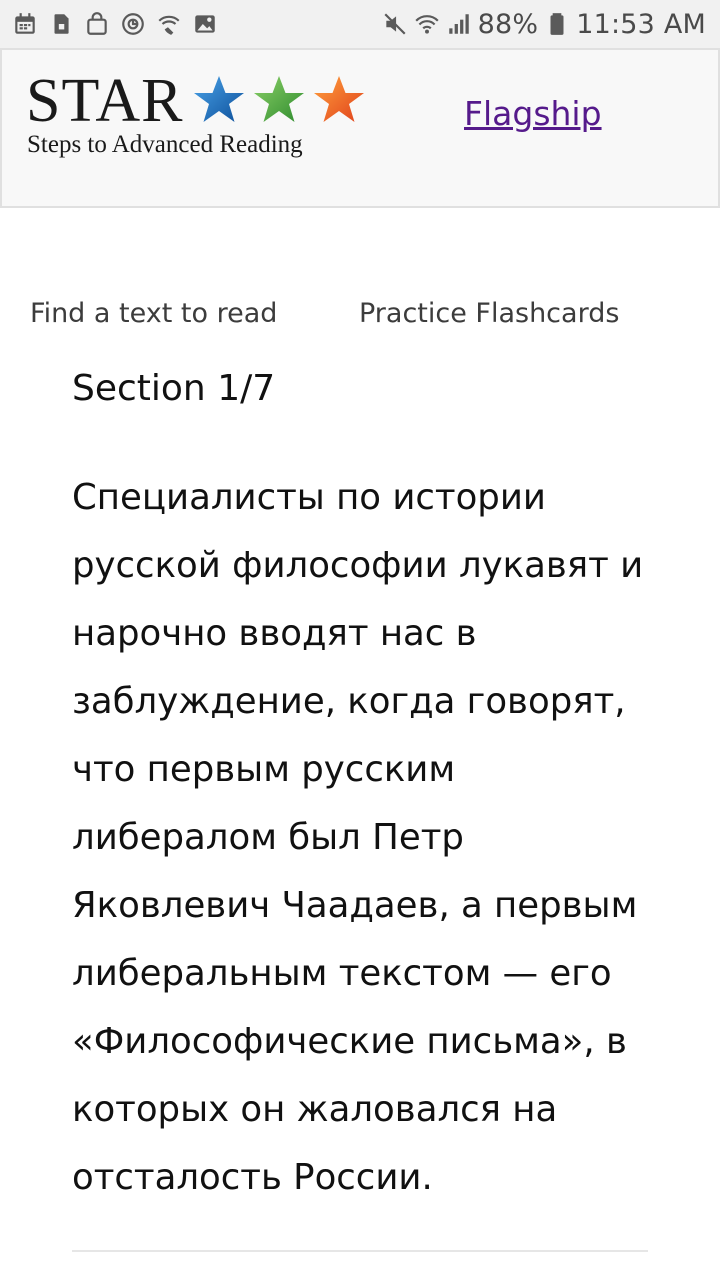 This screenshot has width=720, height=1280. I want to click on calendar-icon, so click(25, 24).